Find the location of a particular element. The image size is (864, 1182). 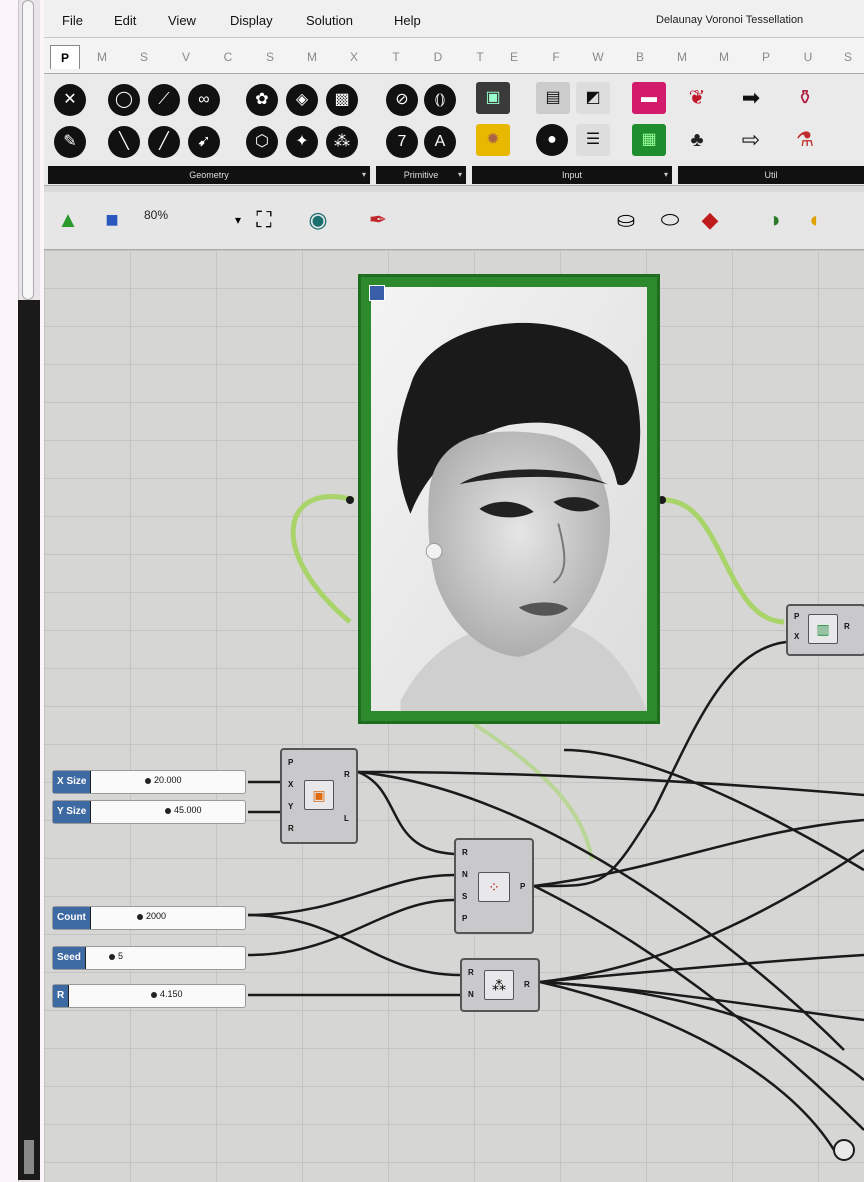

disable-icon: ⬭ is located at coordinates (670, 220).